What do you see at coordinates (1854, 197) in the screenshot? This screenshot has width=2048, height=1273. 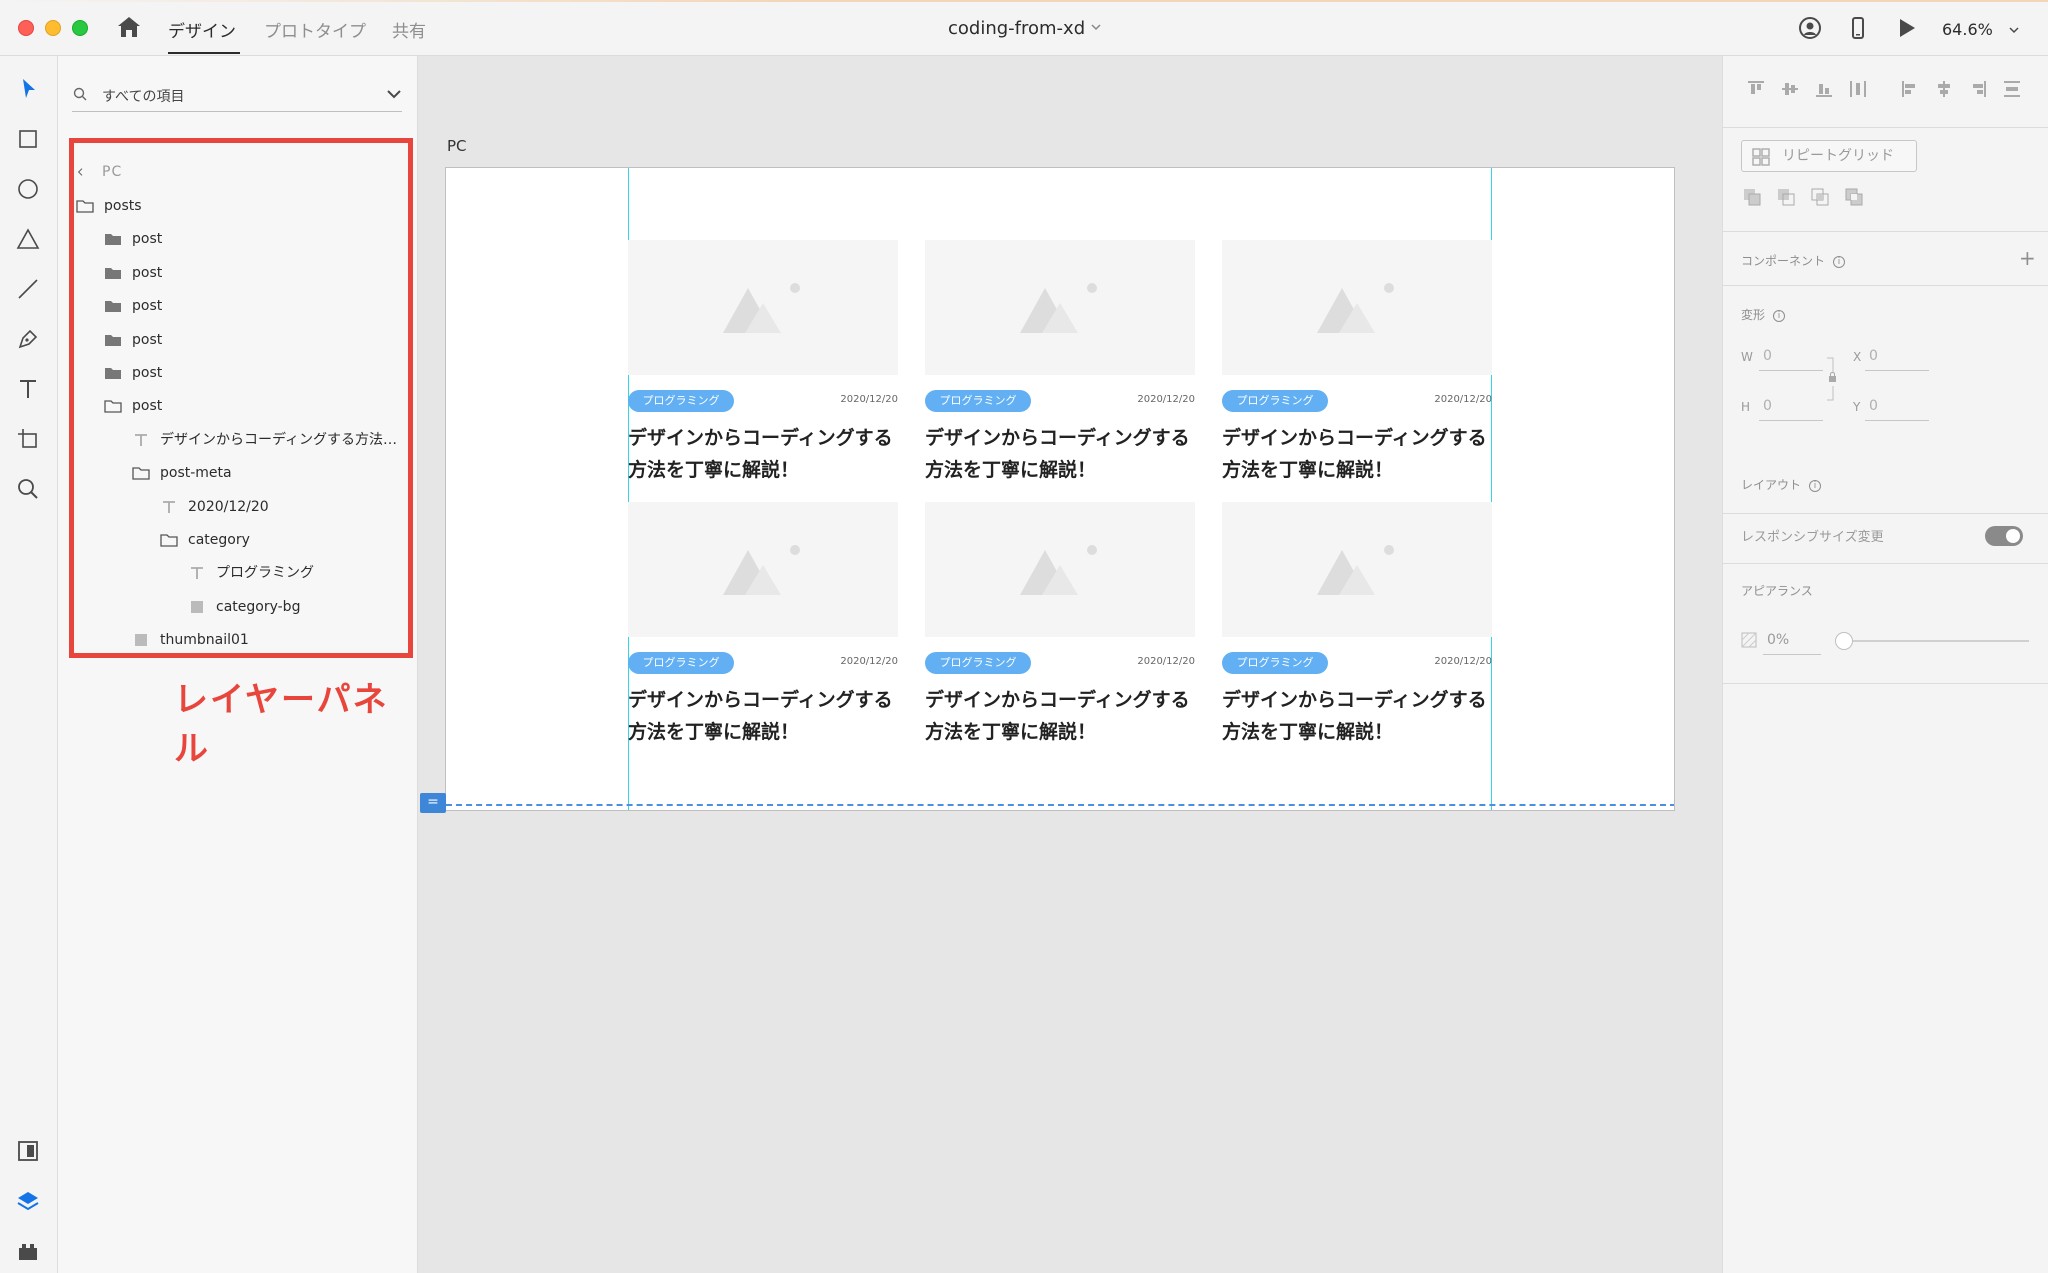 I see `boolean-exclude-icon` at bounding box center [1854, 197].